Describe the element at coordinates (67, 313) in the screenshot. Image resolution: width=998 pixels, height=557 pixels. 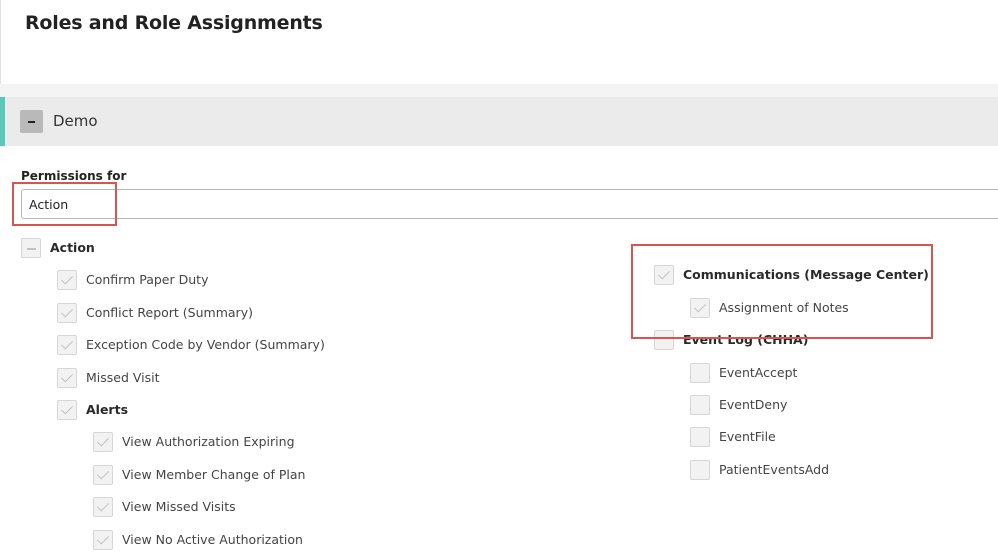
I see `checkbox-conflict-report` at that location.